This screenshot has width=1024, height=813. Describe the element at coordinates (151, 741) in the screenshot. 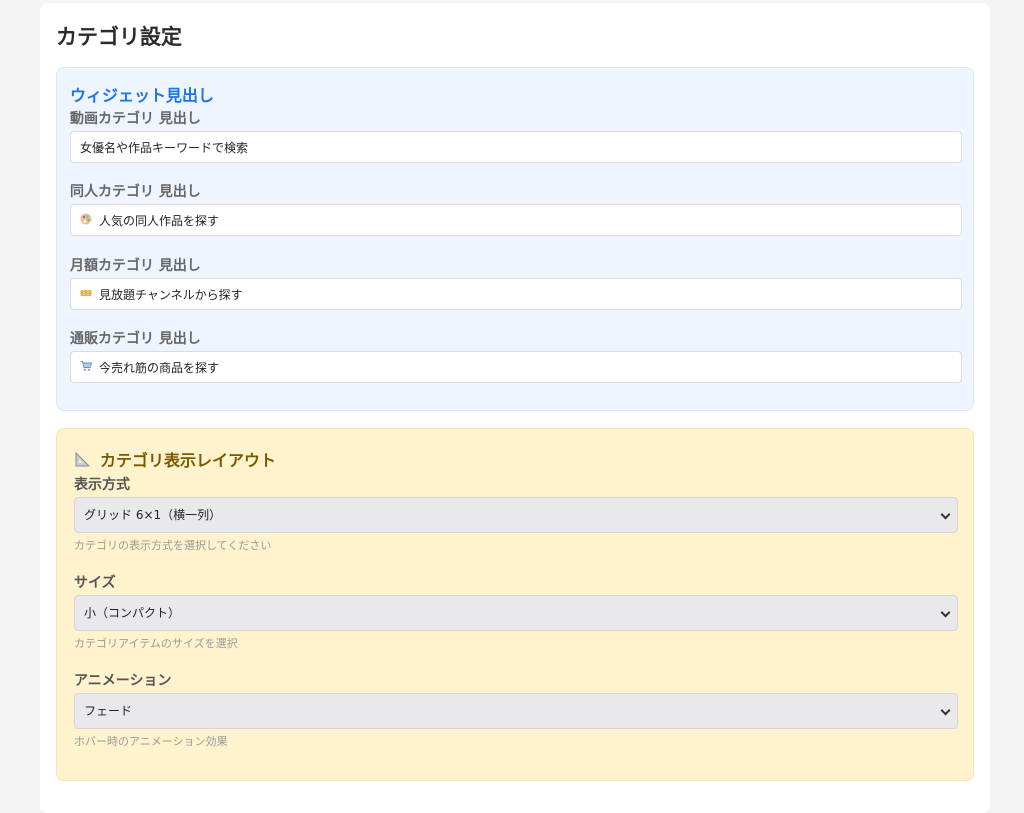

I see `animation-help: ホバー時のアニメーション効果` at that location.